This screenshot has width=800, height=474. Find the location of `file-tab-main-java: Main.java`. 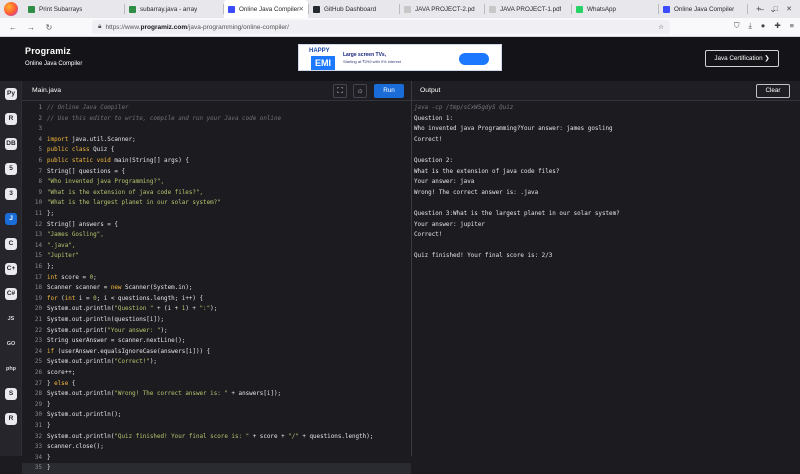

file-tab-main-java: Main.java is located at coordinates (46, 91).